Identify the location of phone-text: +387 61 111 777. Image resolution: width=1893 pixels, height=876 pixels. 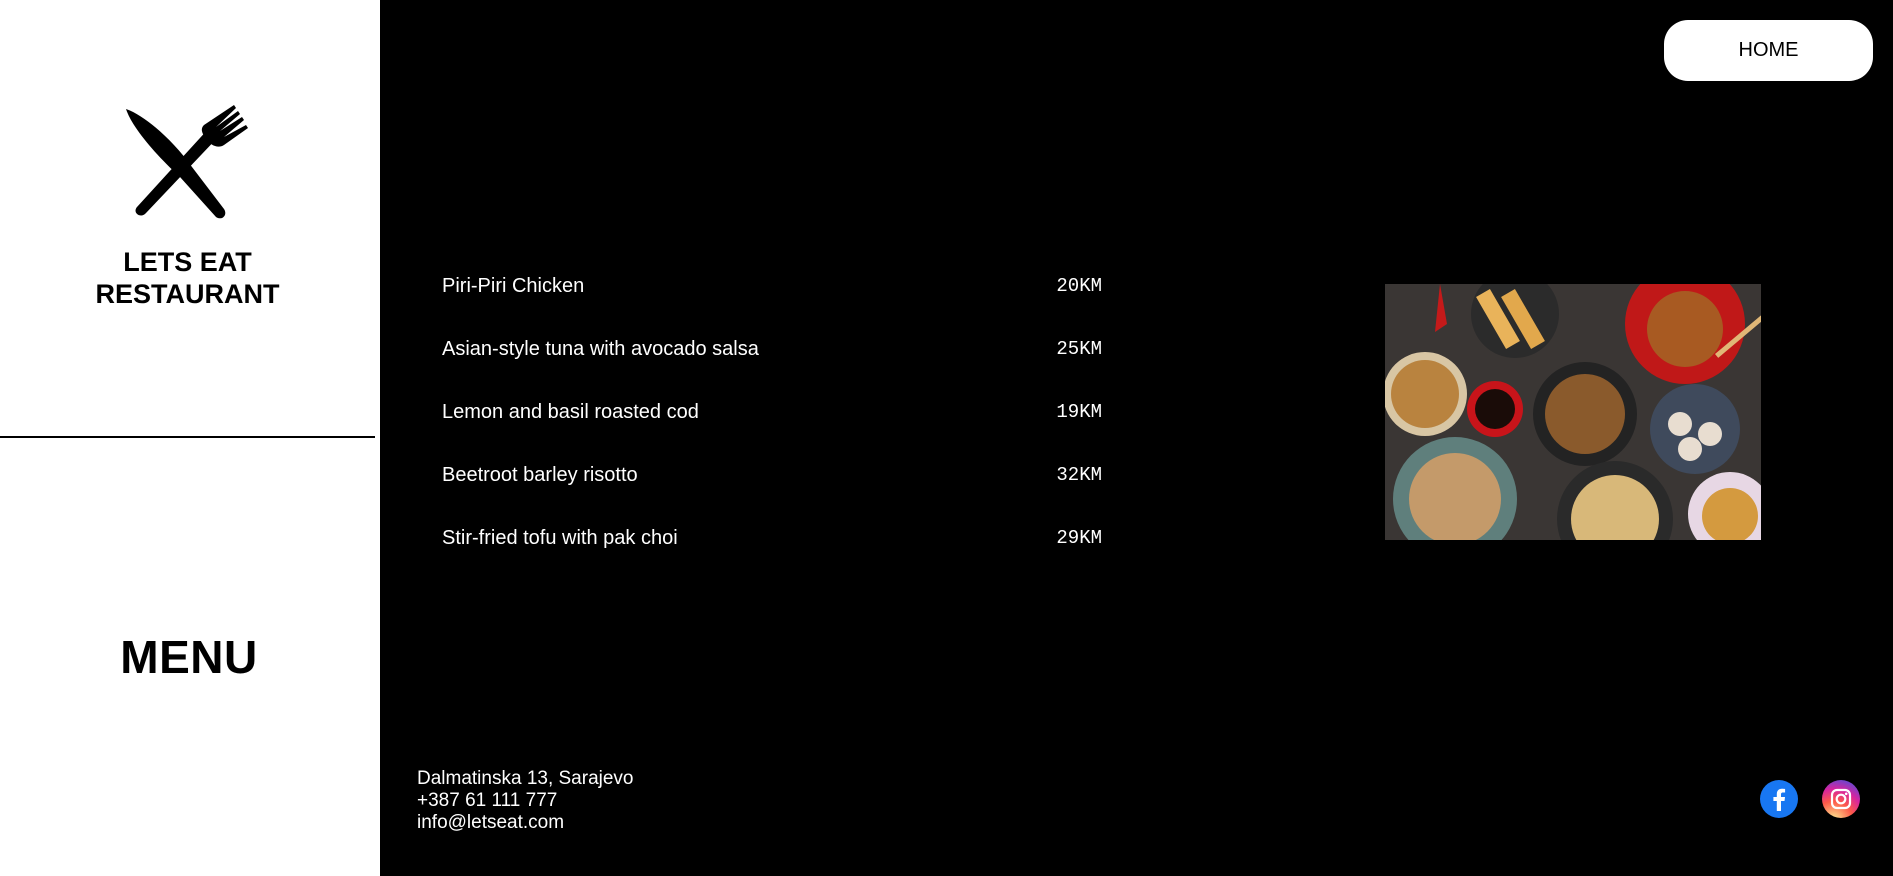
(487, 800).